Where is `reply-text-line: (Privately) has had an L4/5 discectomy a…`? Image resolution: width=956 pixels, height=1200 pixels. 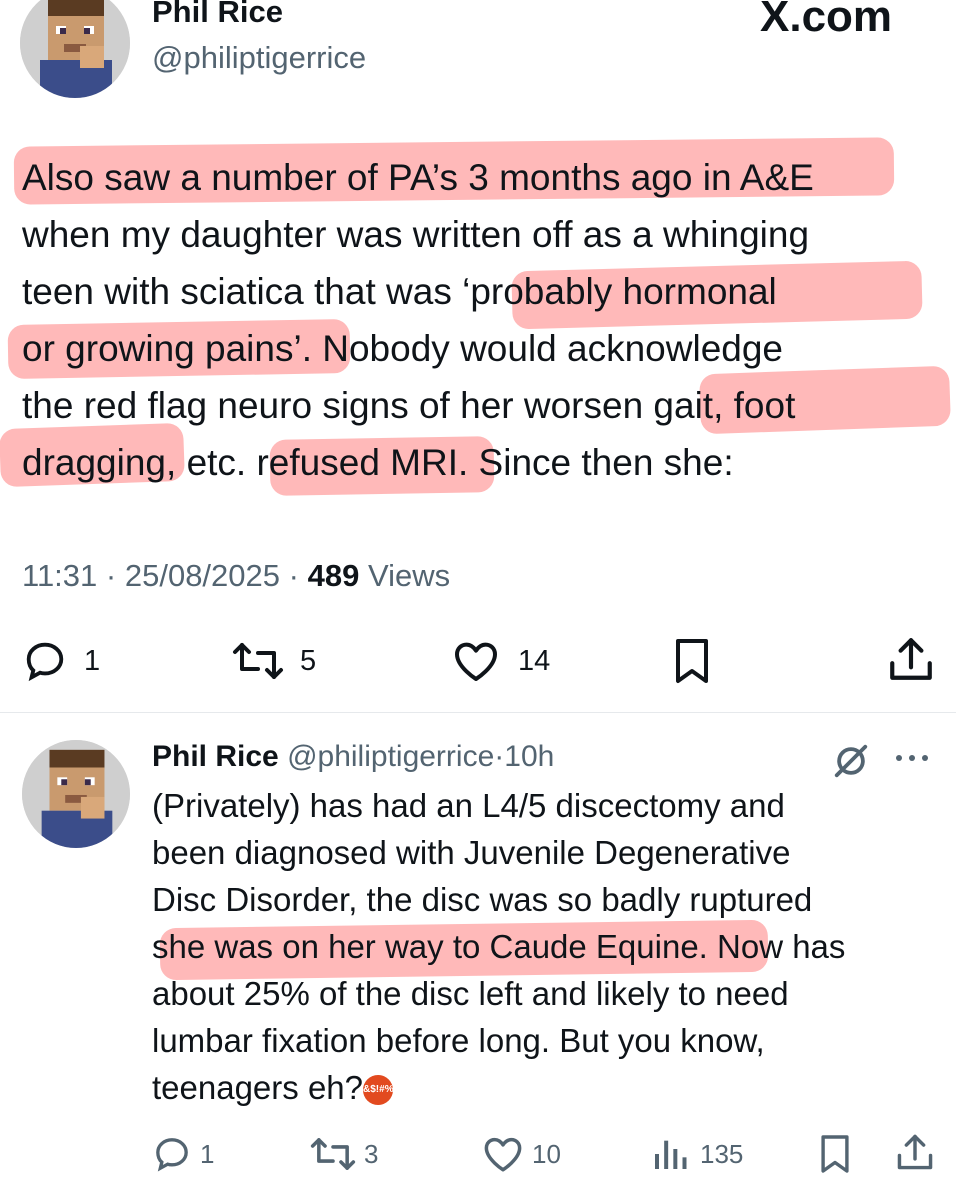 reply-text-line: (Privately) has had an L4/5 discectomy a… is located at coordinates (468, 805).